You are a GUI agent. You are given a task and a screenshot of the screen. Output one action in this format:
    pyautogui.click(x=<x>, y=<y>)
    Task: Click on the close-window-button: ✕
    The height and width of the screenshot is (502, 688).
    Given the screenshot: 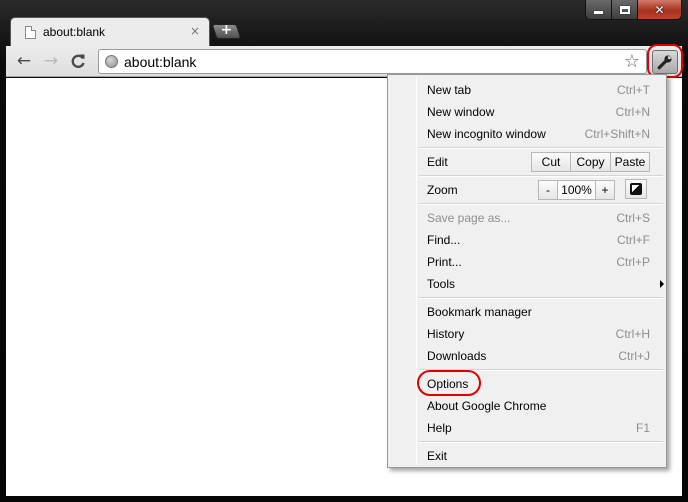 What is the action you would take?
    pyautogui.click(x=660, y=10)
    